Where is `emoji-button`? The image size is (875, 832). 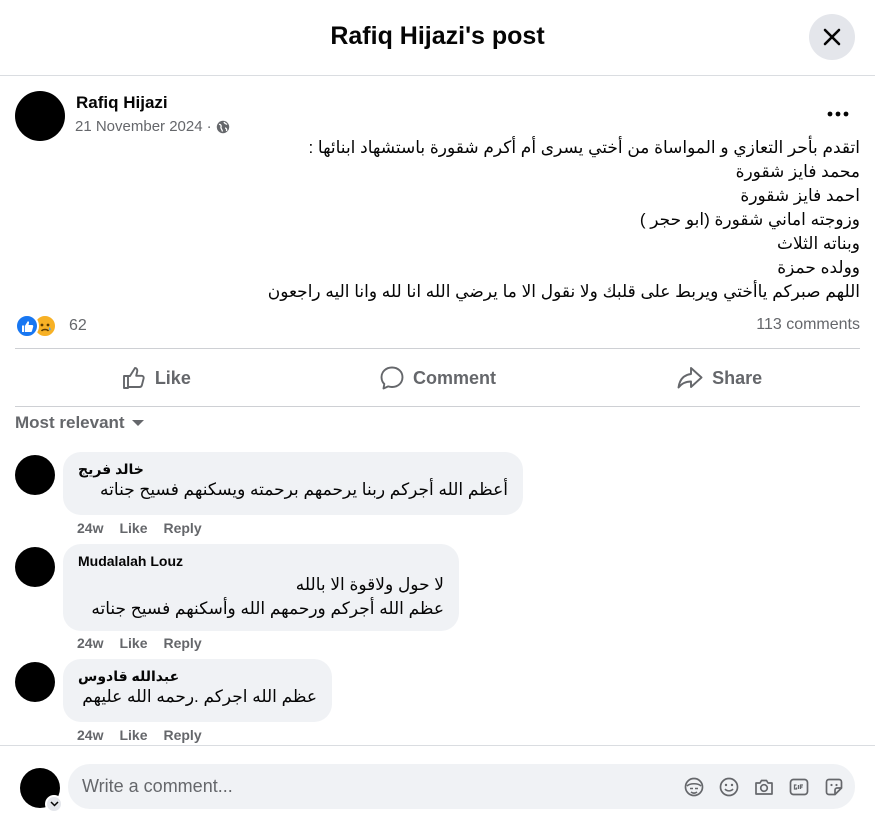
emoji-button is located at coordinates (728, 786).